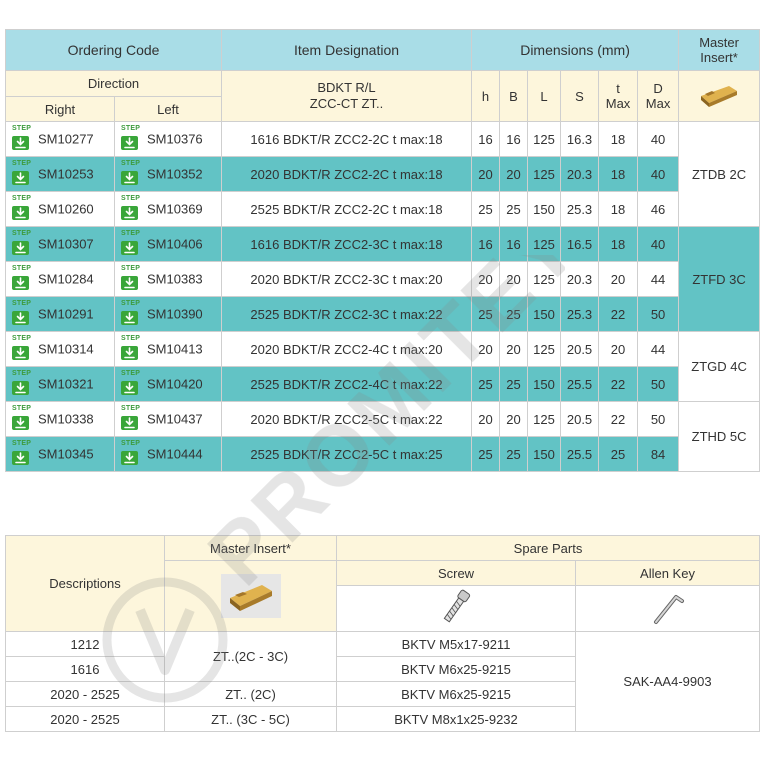 This screenshot has height=767, width=767. Describe the element at coordinates (658, 103) in the screenshot. I see `d-max-header-line2: Max` at that location.